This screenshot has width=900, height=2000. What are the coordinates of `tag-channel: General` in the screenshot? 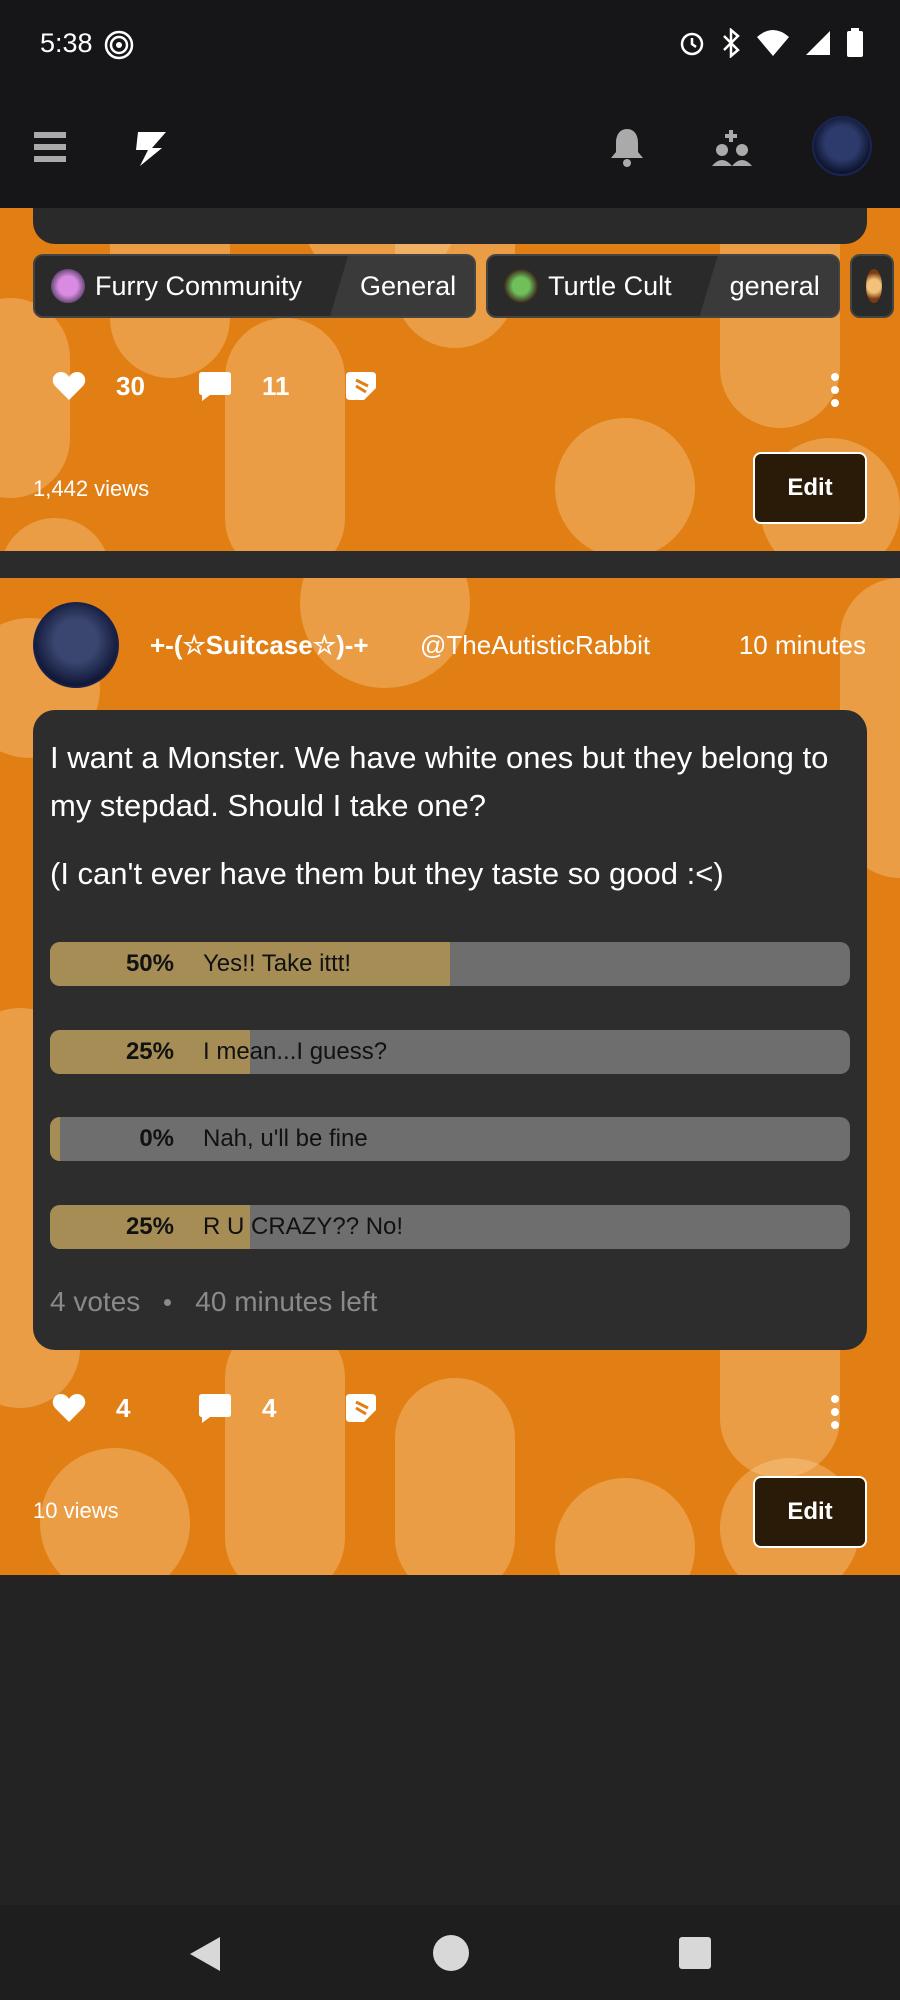 It's located at (402, 286).